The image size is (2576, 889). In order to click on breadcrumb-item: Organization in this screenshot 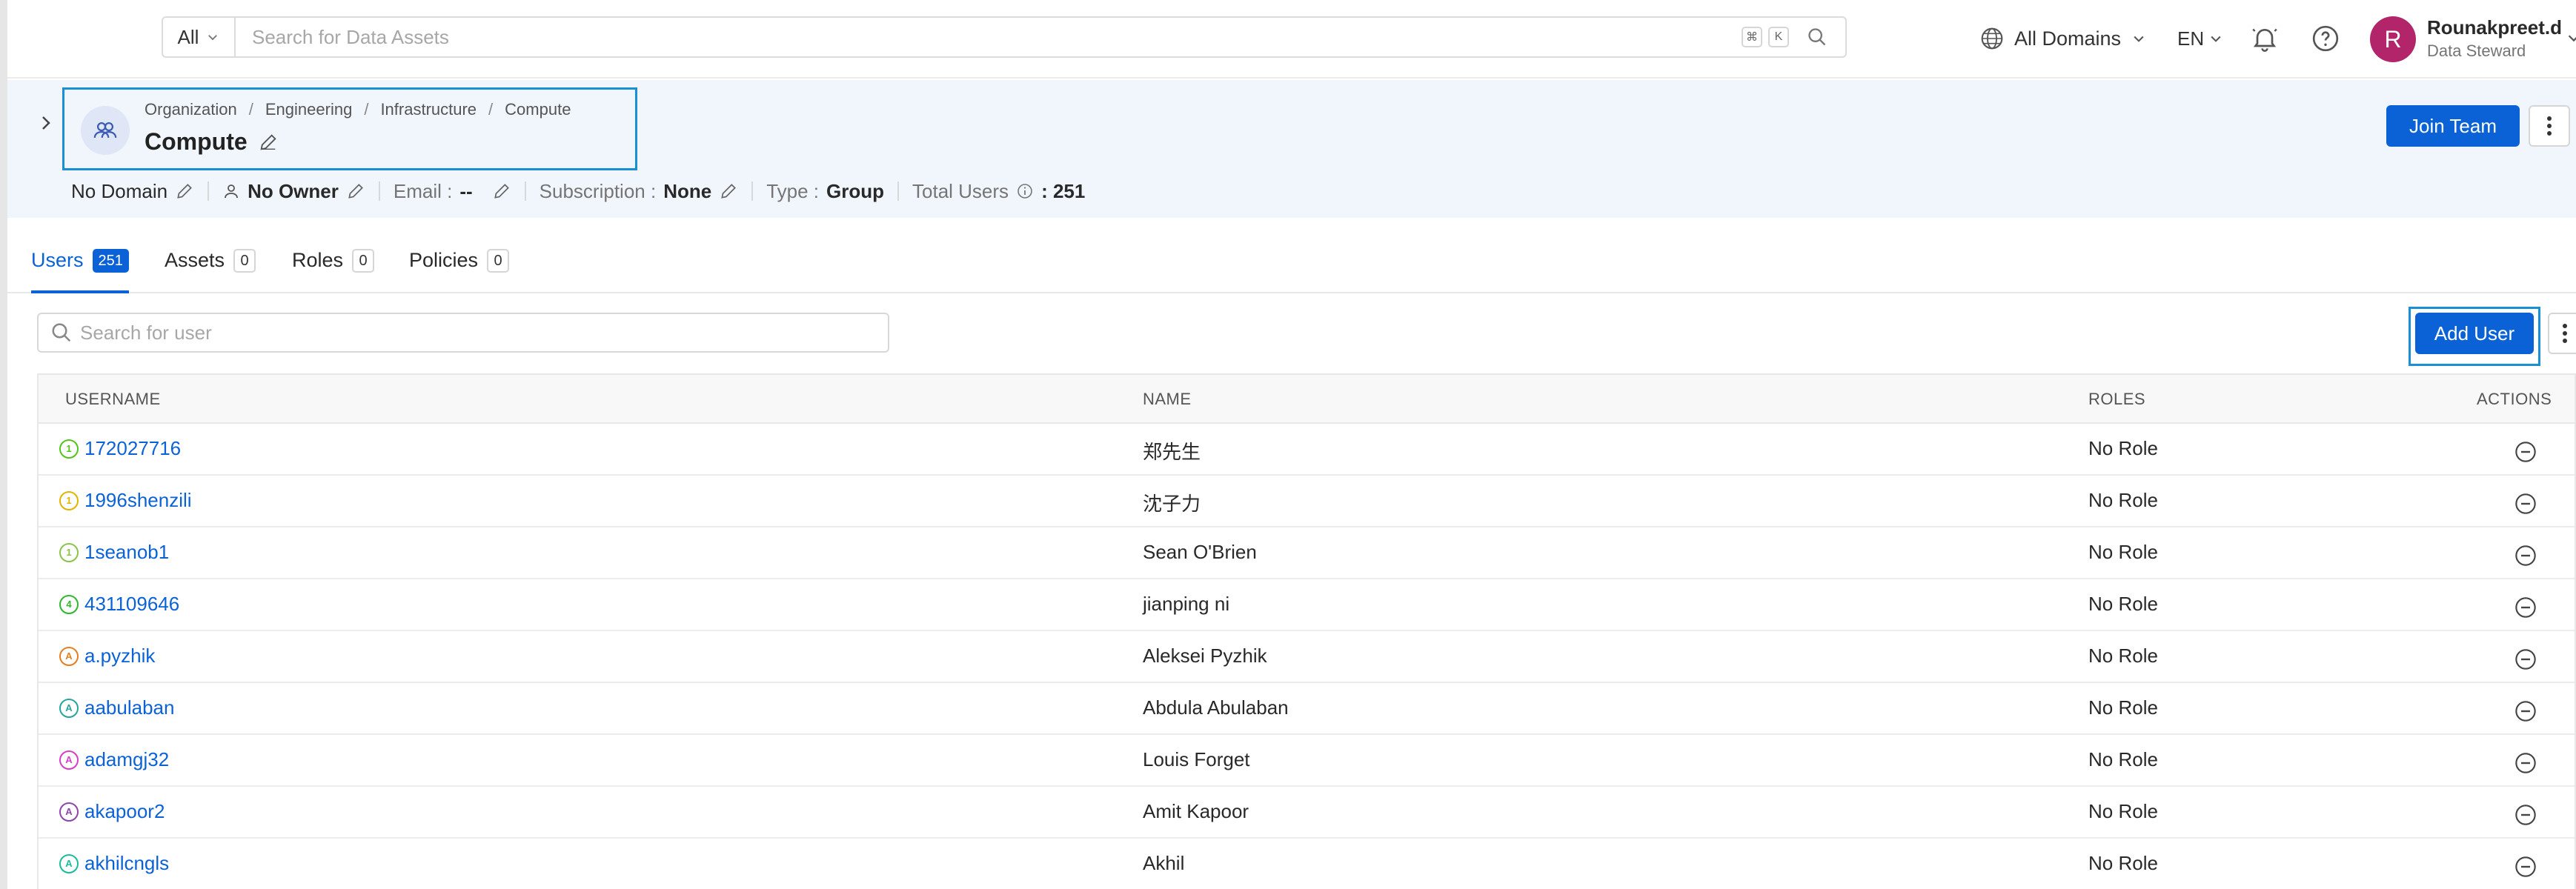, I will do `click(191, 109)`.